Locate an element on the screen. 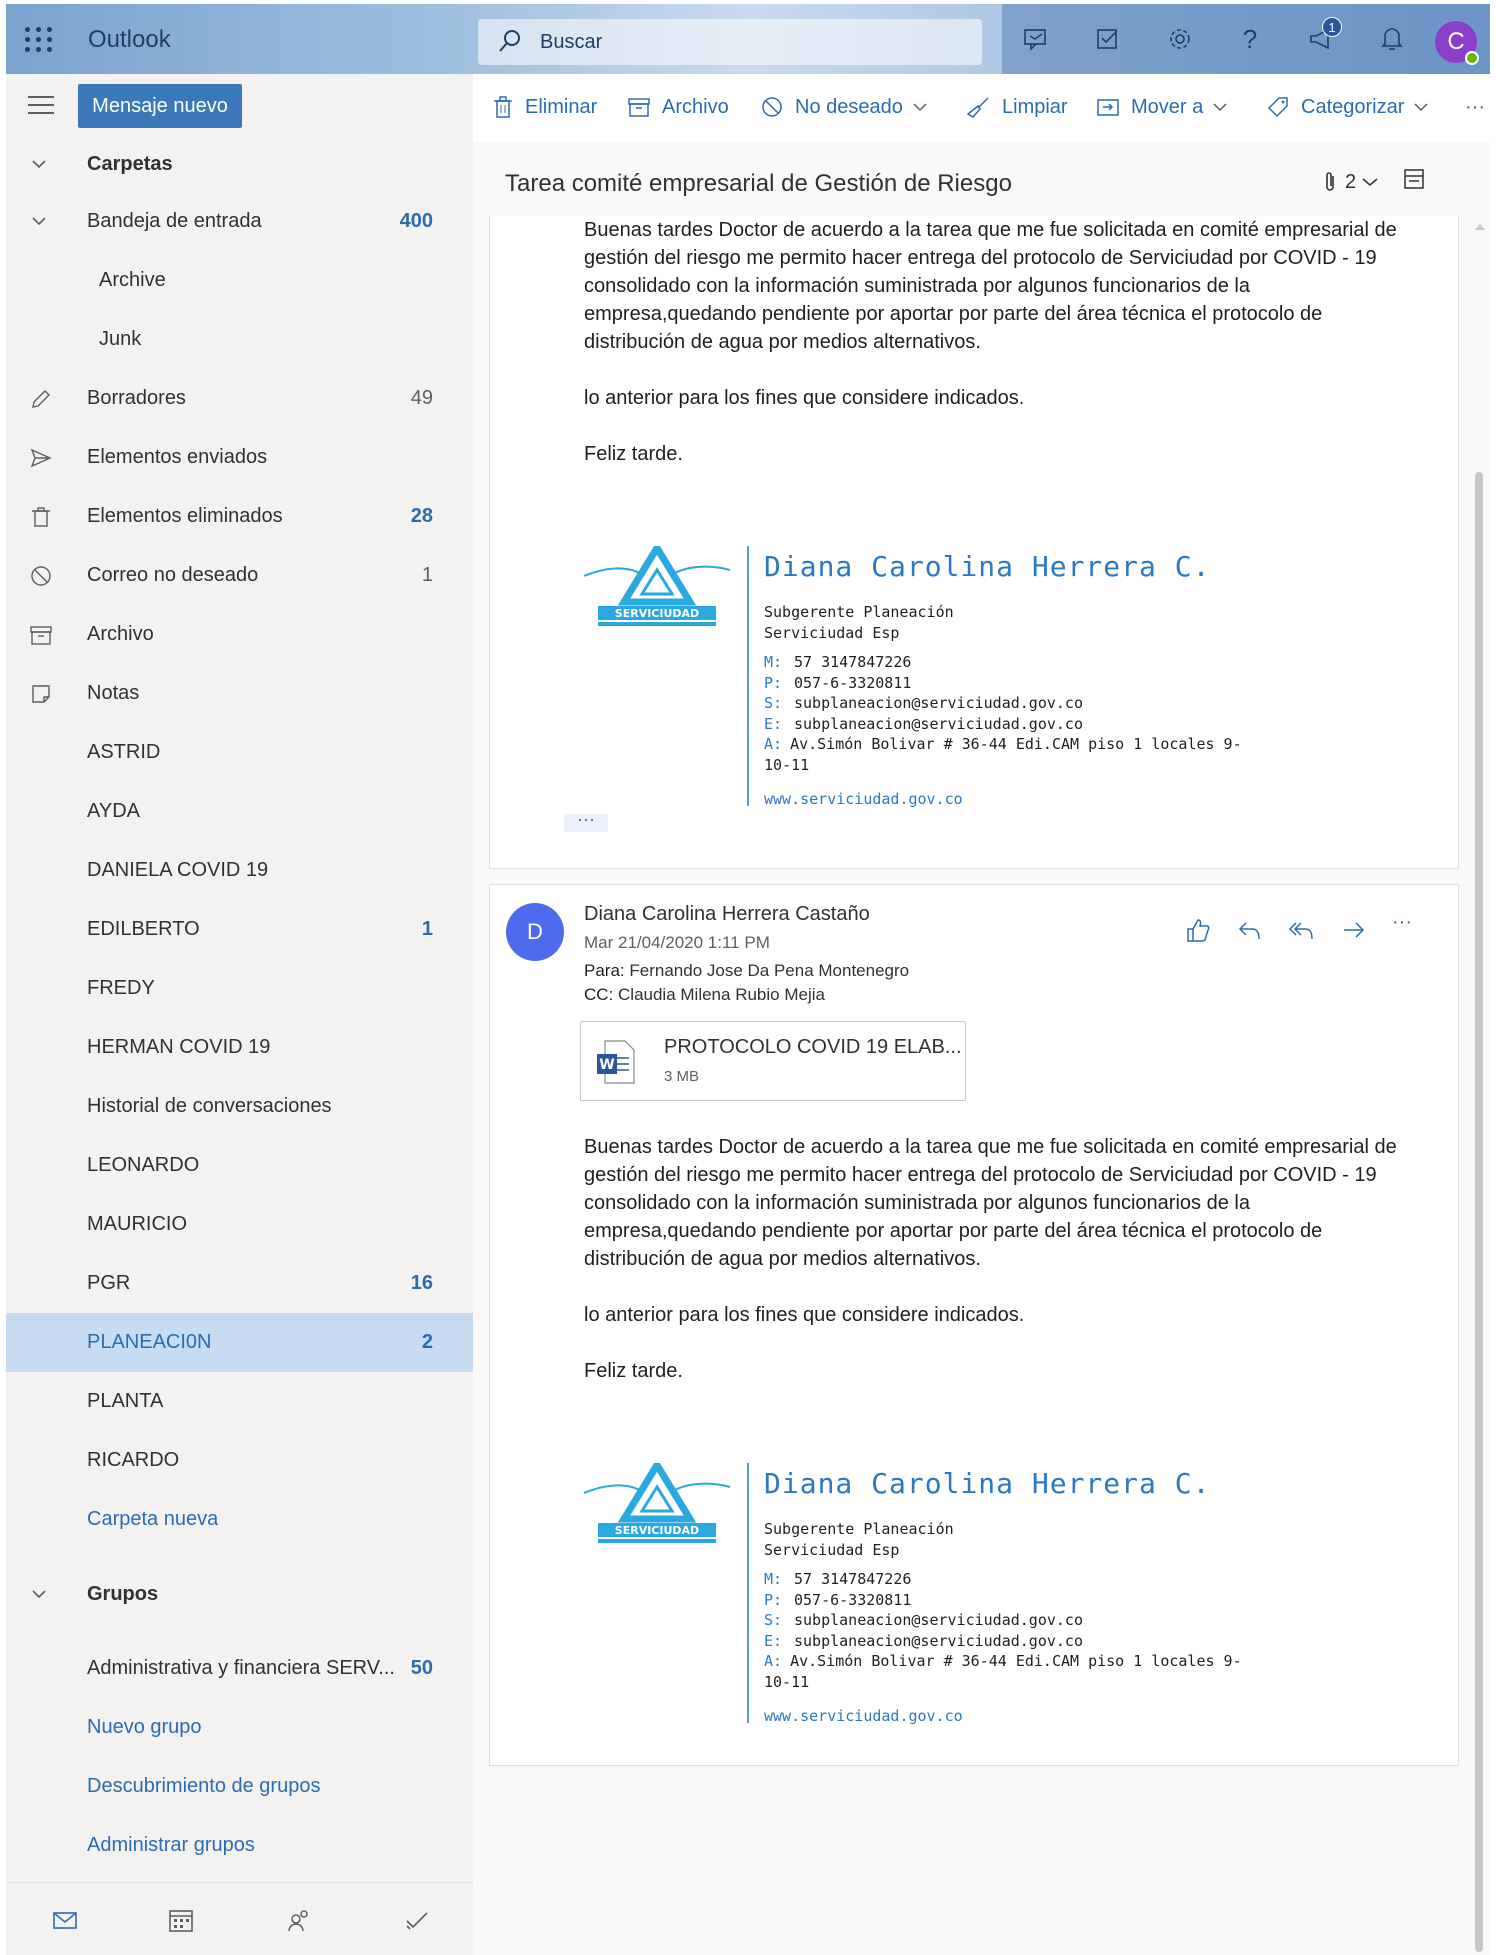 The height and width of the screenshot is (1955, 1496). folder-item: Borradores 49 is located at coordinates (239, 398).